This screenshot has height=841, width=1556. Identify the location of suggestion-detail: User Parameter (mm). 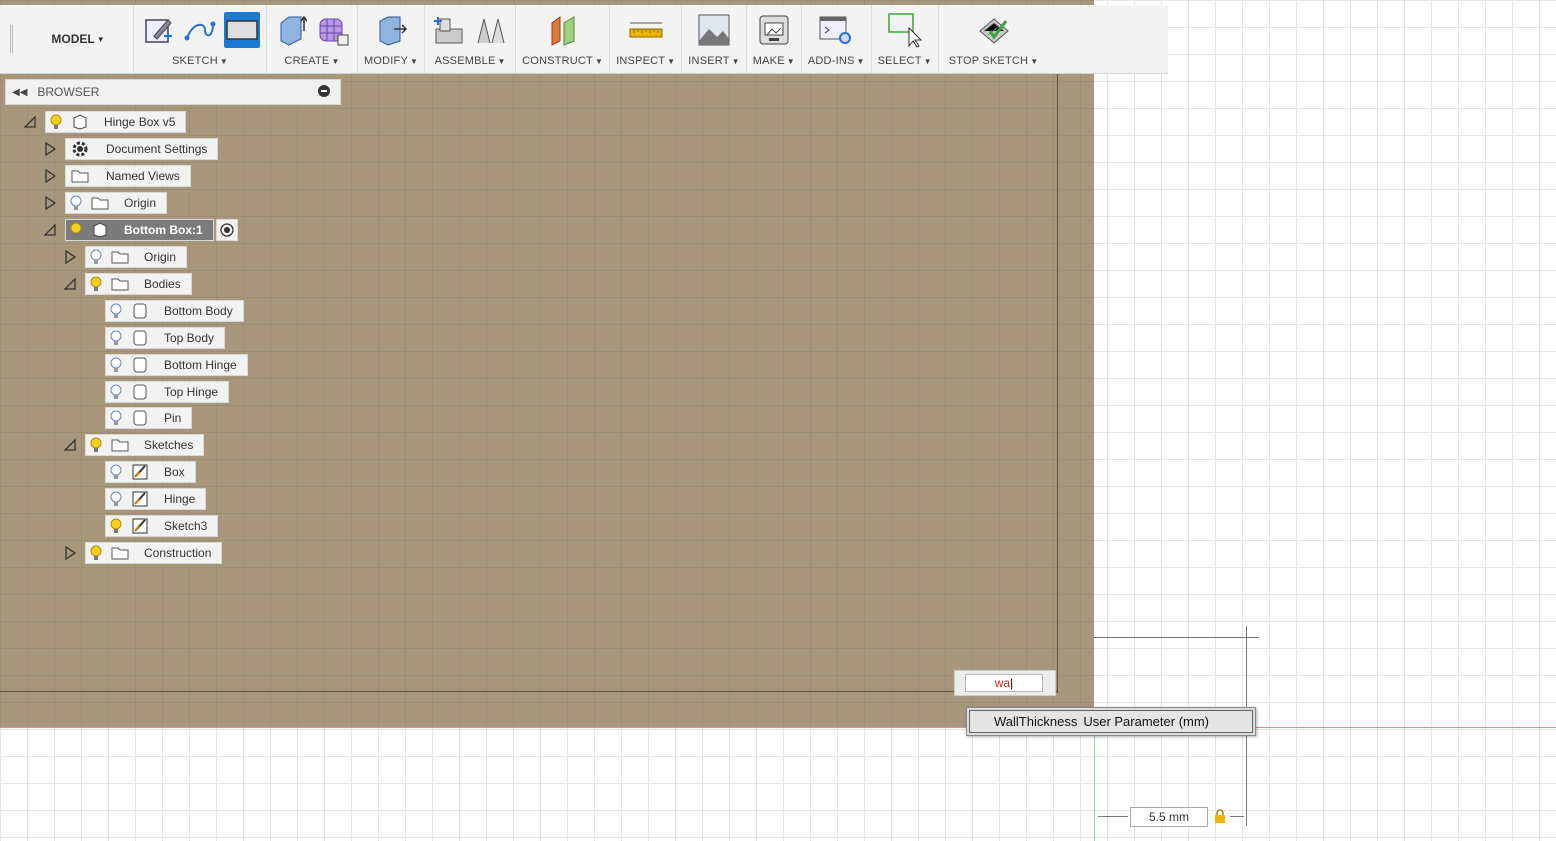
(1146, 721).